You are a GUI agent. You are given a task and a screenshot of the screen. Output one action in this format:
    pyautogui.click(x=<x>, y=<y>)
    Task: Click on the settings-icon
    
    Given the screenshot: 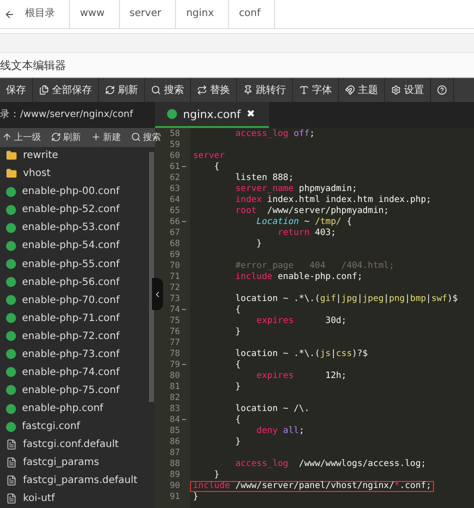 What is the action you would take?
    pyautogui.click(x=396, y=90)
    